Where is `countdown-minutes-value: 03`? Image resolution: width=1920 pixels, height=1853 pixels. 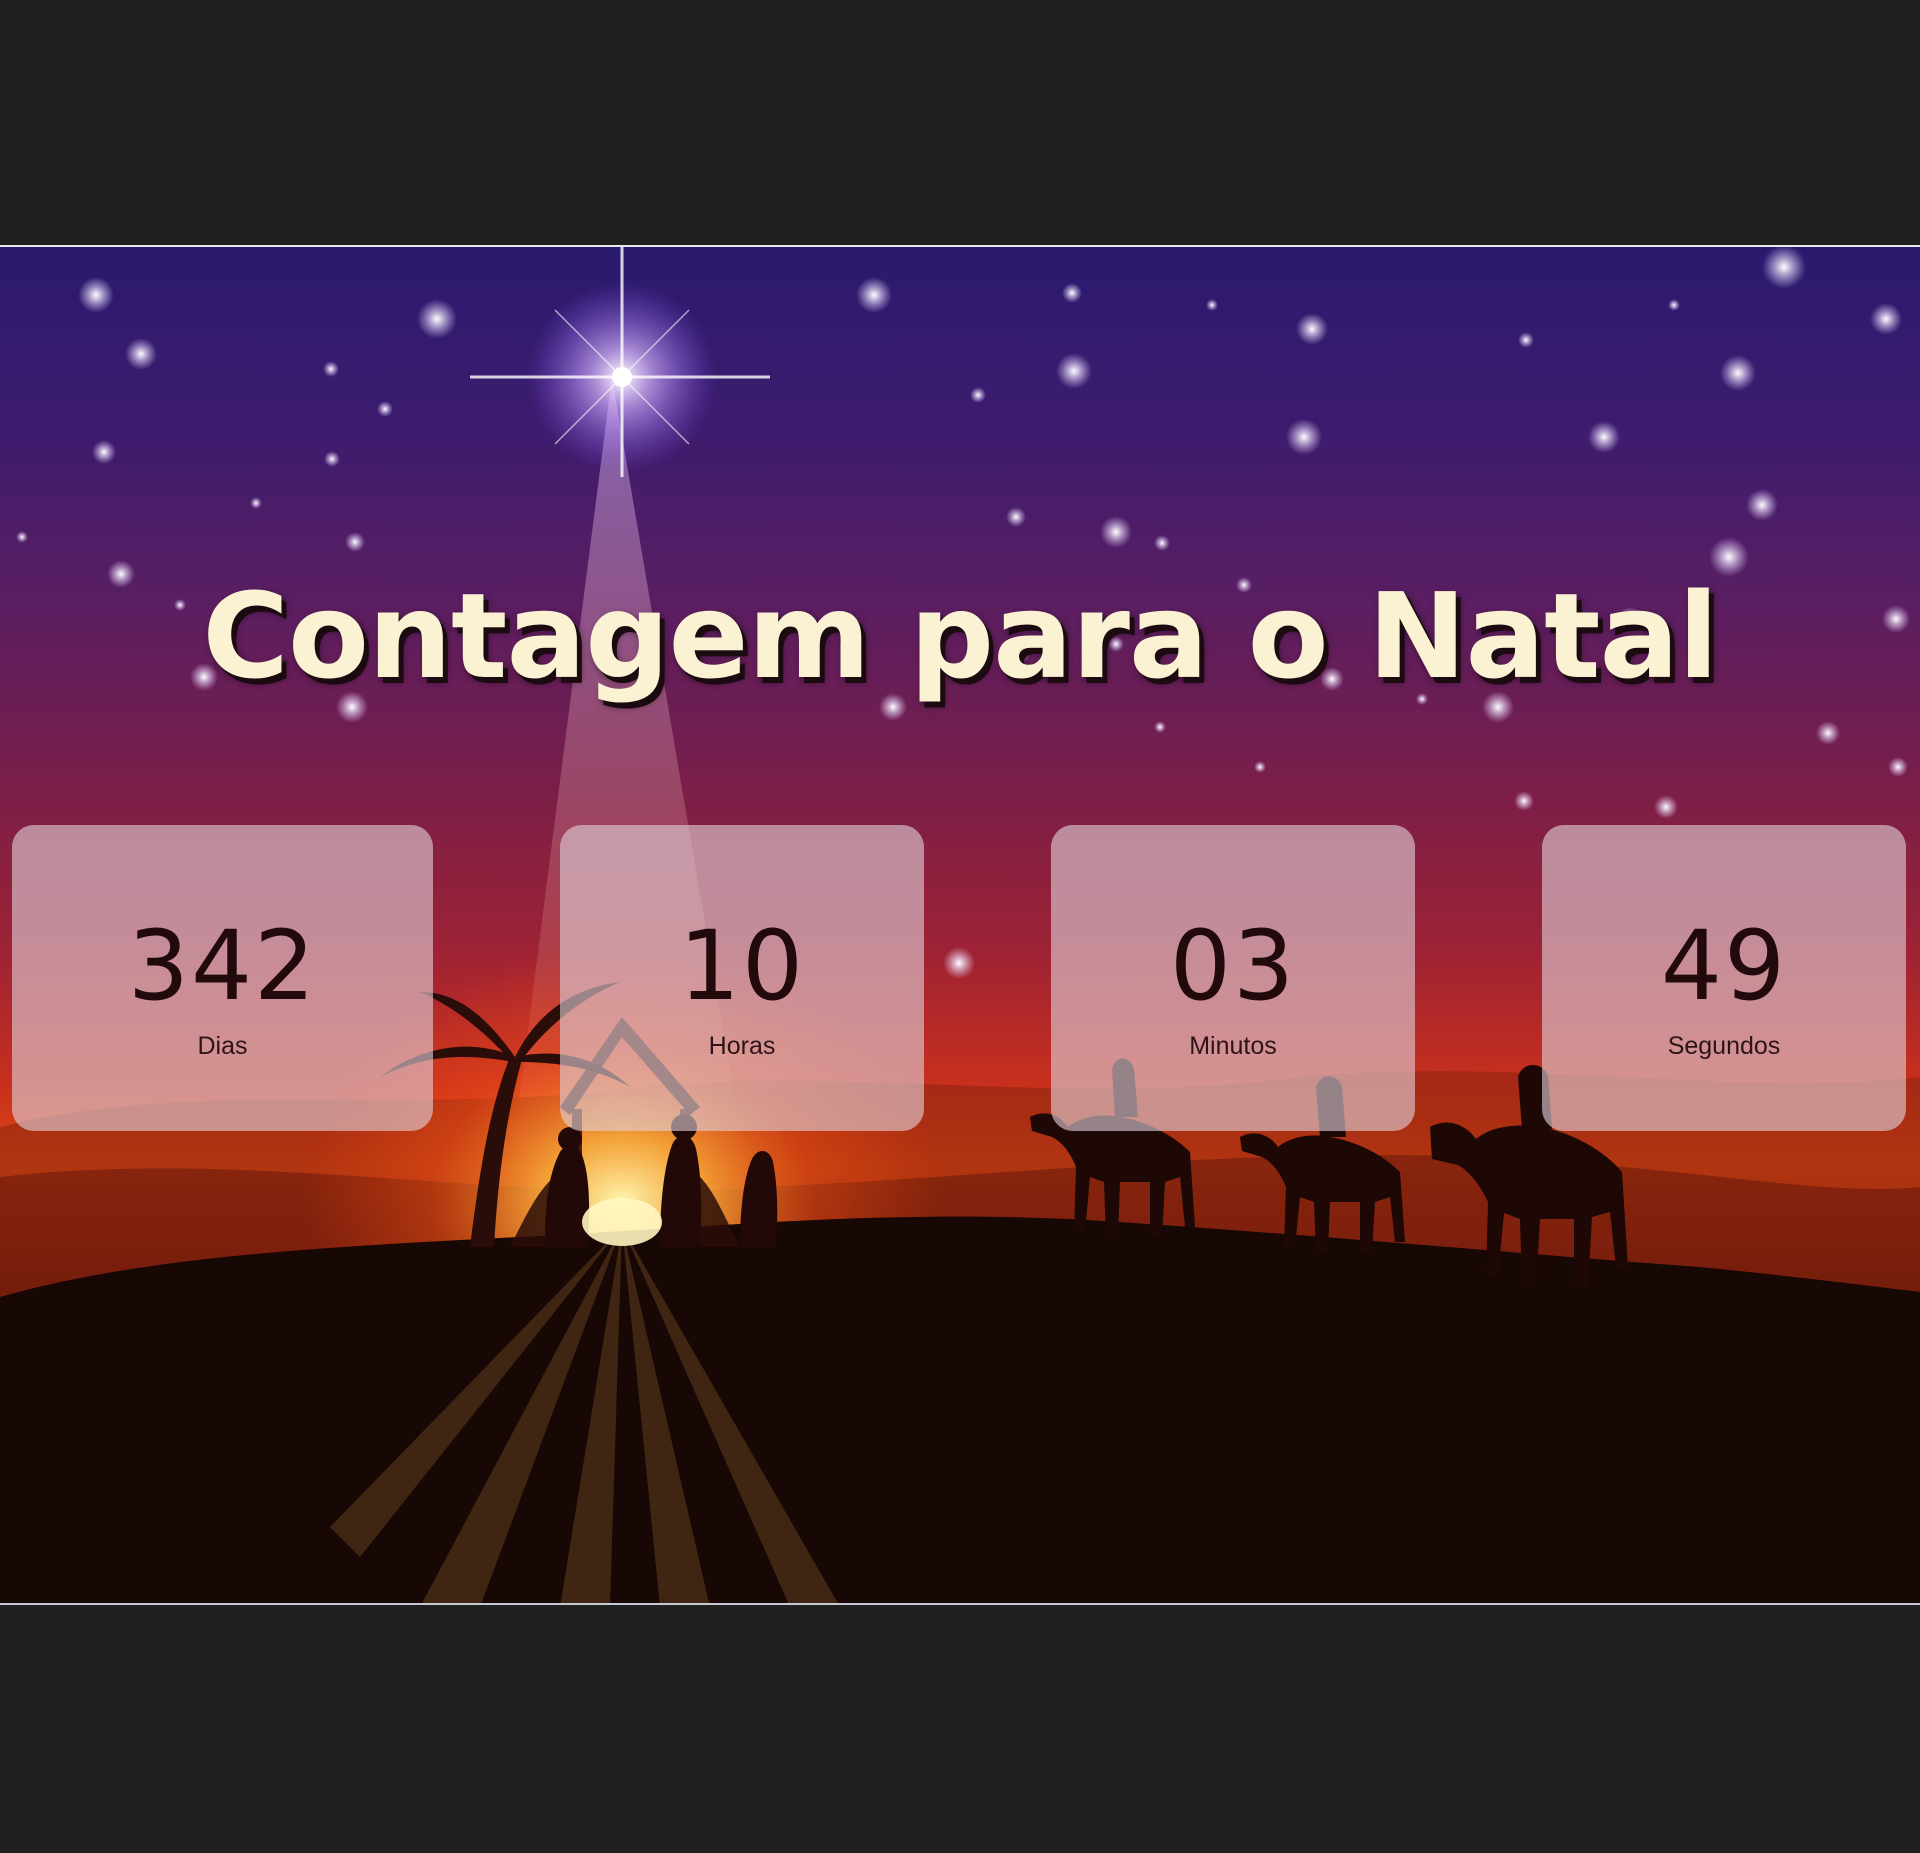 countdown-minutes-value: 03 is located at coordinates (1233, 966).